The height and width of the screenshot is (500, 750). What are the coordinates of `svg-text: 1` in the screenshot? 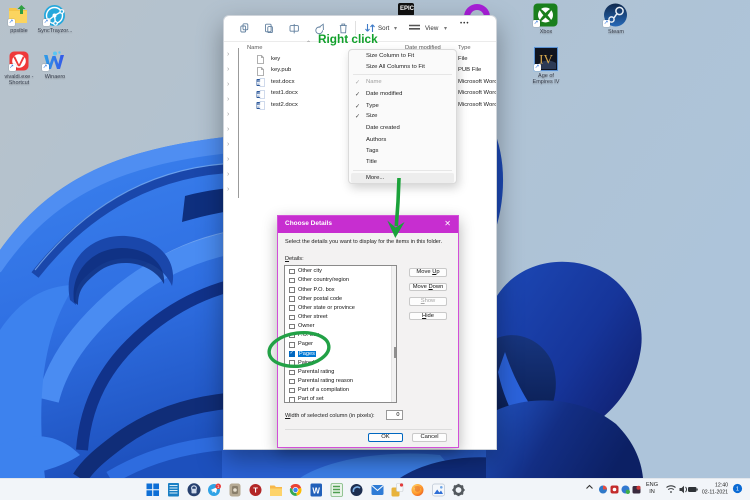 It's located at (737, 490).